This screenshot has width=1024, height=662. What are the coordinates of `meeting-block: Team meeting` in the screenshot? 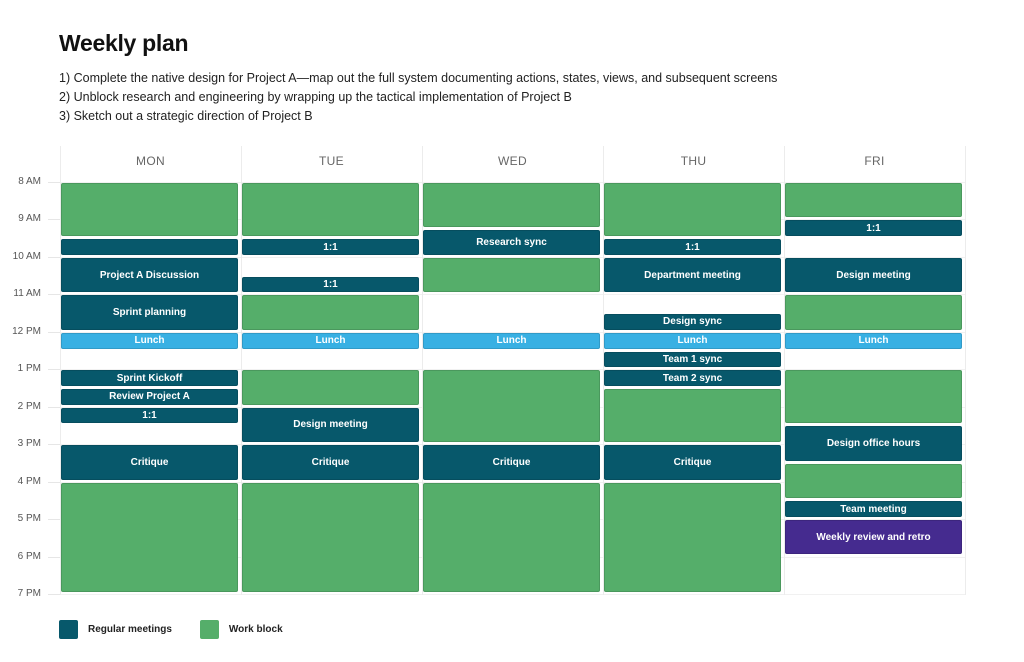 It's located at (873, 509).